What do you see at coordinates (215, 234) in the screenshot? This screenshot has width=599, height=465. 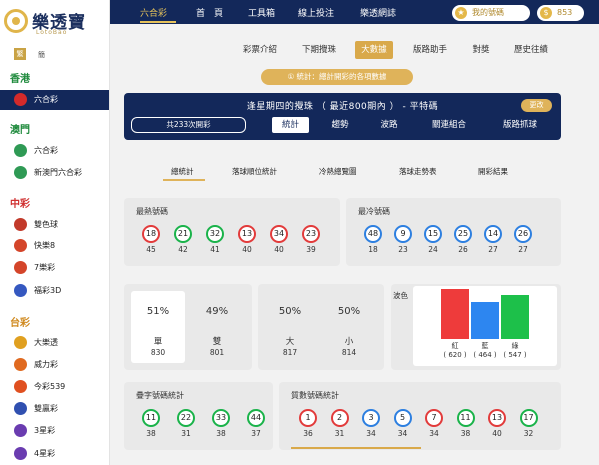 I see `number-ball: 32` at bounding box center [215, 234].